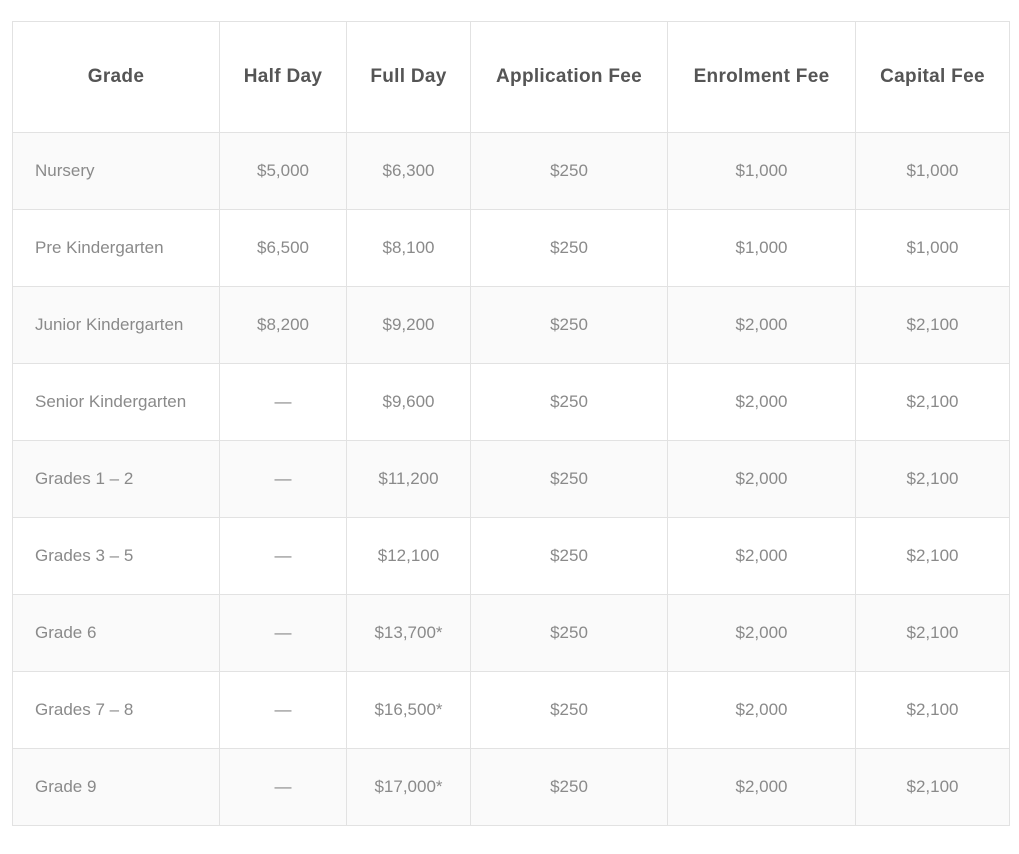  Describe the element at coordinates (408, 633) in the screenshot. I see `full-day-cell: $13,700*` at that location.